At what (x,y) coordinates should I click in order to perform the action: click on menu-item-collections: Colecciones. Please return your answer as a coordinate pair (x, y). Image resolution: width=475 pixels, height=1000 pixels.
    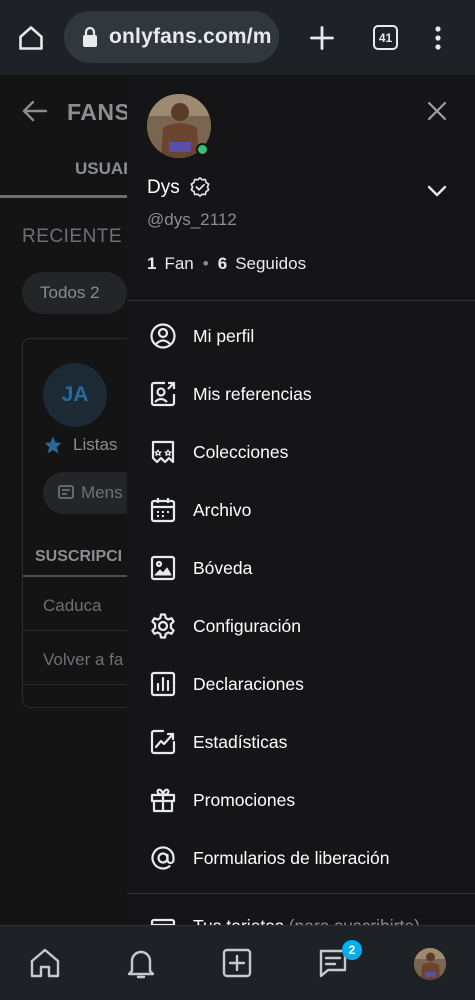
    Looking at the image, I should click on (301, 452).